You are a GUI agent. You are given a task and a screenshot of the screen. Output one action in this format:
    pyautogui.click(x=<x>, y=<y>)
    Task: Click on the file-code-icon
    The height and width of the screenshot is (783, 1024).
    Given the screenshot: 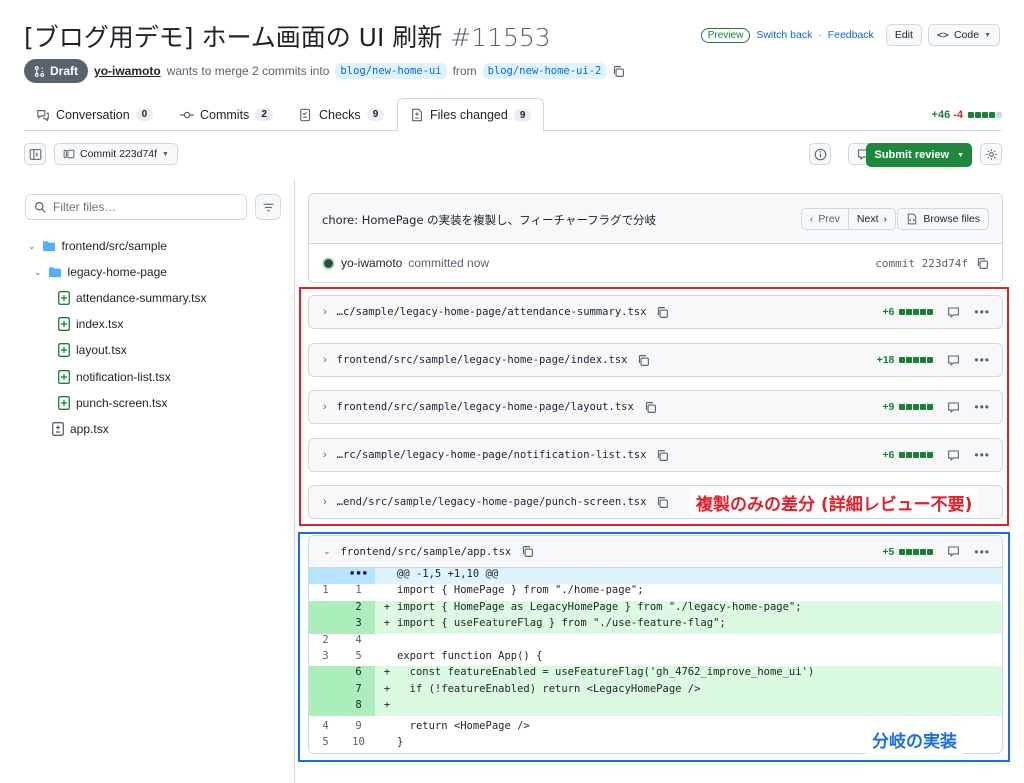 What is the action you would take?
    pyautogui.click(x=912, y=219)
    